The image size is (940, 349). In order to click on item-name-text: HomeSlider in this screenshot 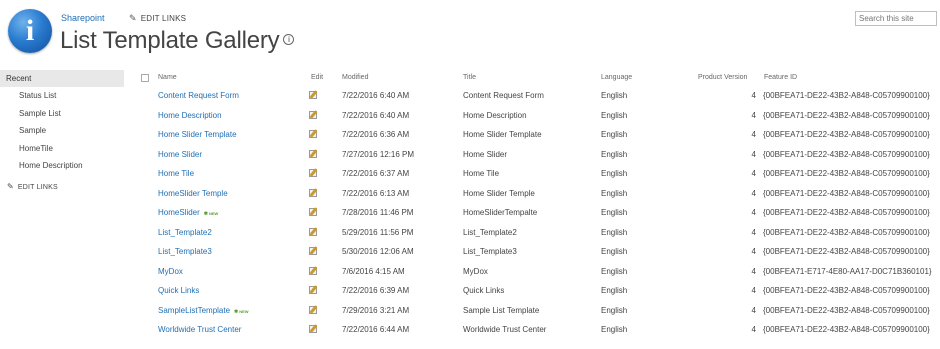, I will do `click(179, 212)`.